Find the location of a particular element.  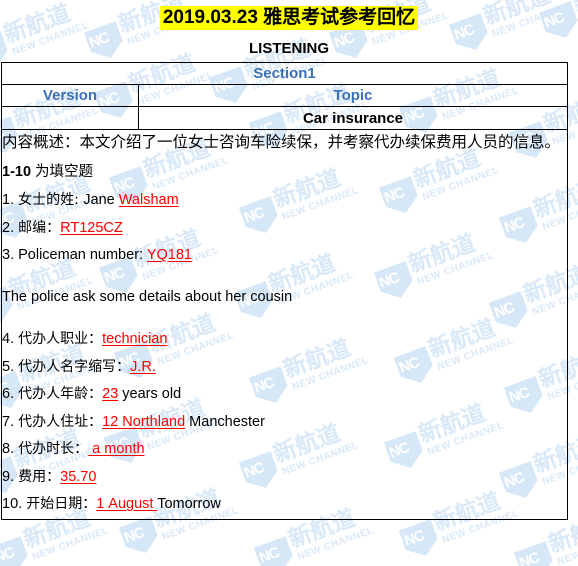

list-item: 4. 代办人职业：technician is located at coordinates (284, 340).